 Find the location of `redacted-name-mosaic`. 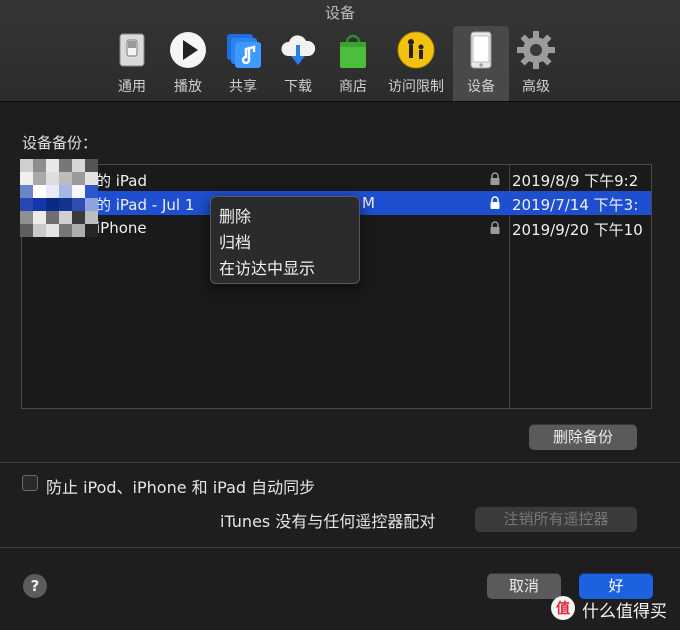

redacted-name-mosaic is located at coordinates (59, 198).